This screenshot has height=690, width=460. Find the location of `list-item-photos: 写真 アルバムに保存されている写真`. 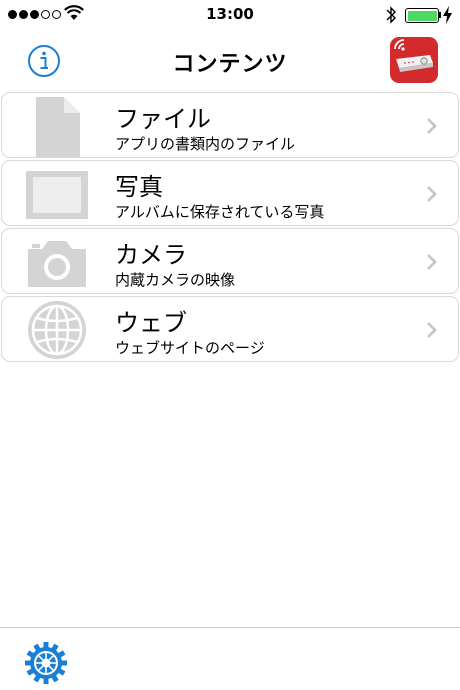

list-item-photos: 写真 アルバムに保存されている写真 is located at coordinates (230, 193).